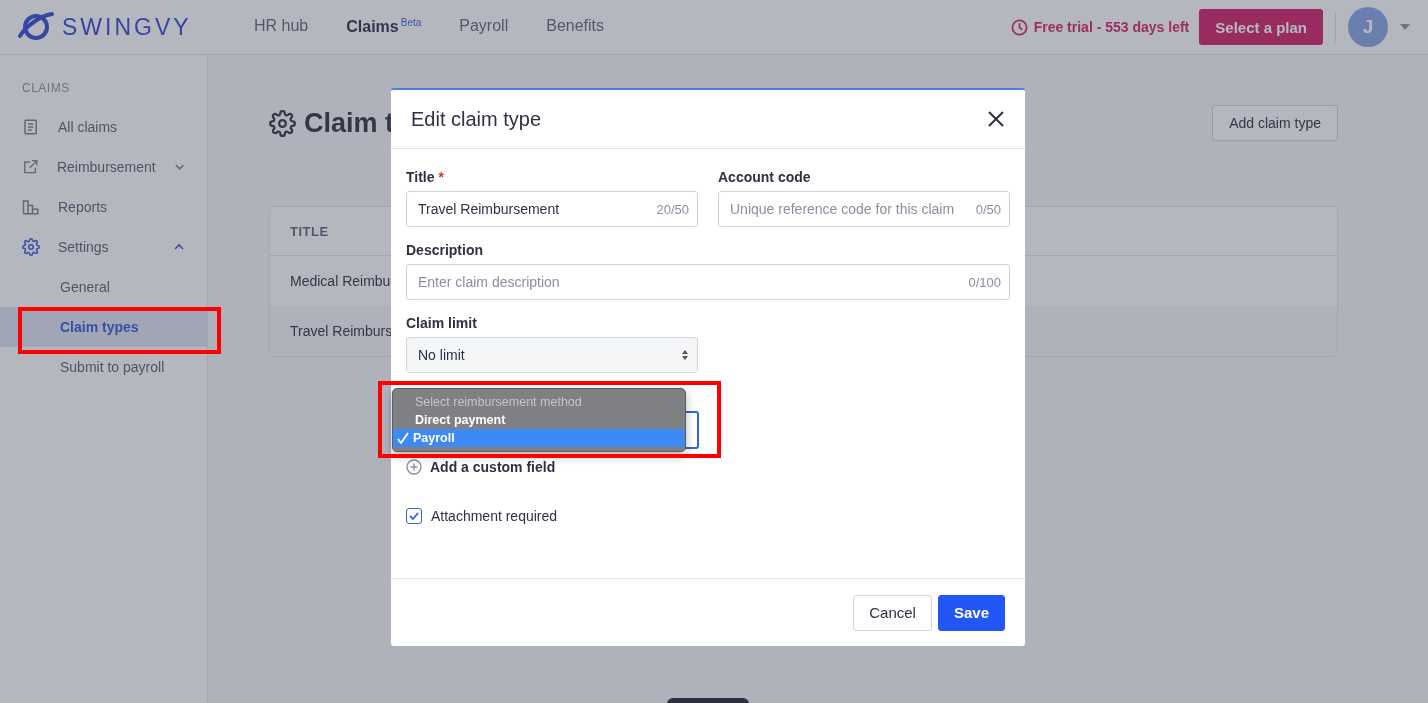 The width and height of the screenshot is (1428, 703). What do you see at coordinates (476, 119) in the screenshot?
I see `dialog-title: Edit claim type` at bounding box center [476, 119].